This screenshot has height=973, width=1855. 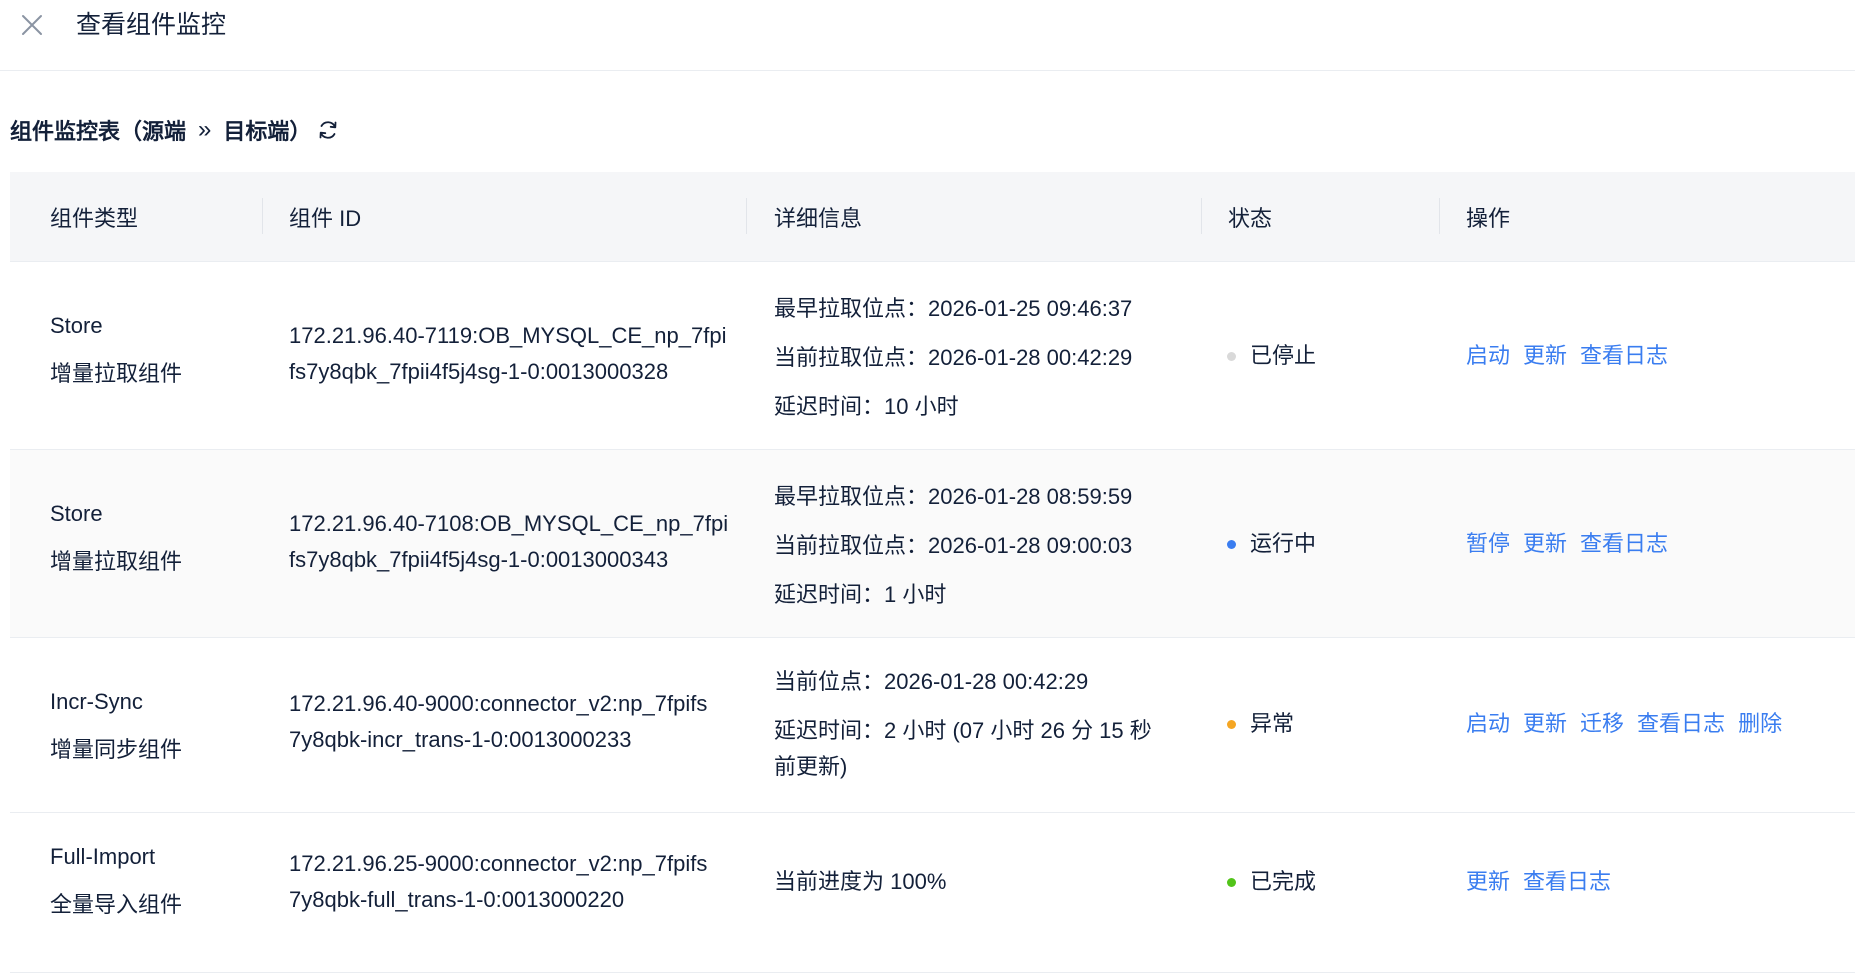 I want to click on detail-line: 延迟时间：10 小时, so click(x=866, y=406).